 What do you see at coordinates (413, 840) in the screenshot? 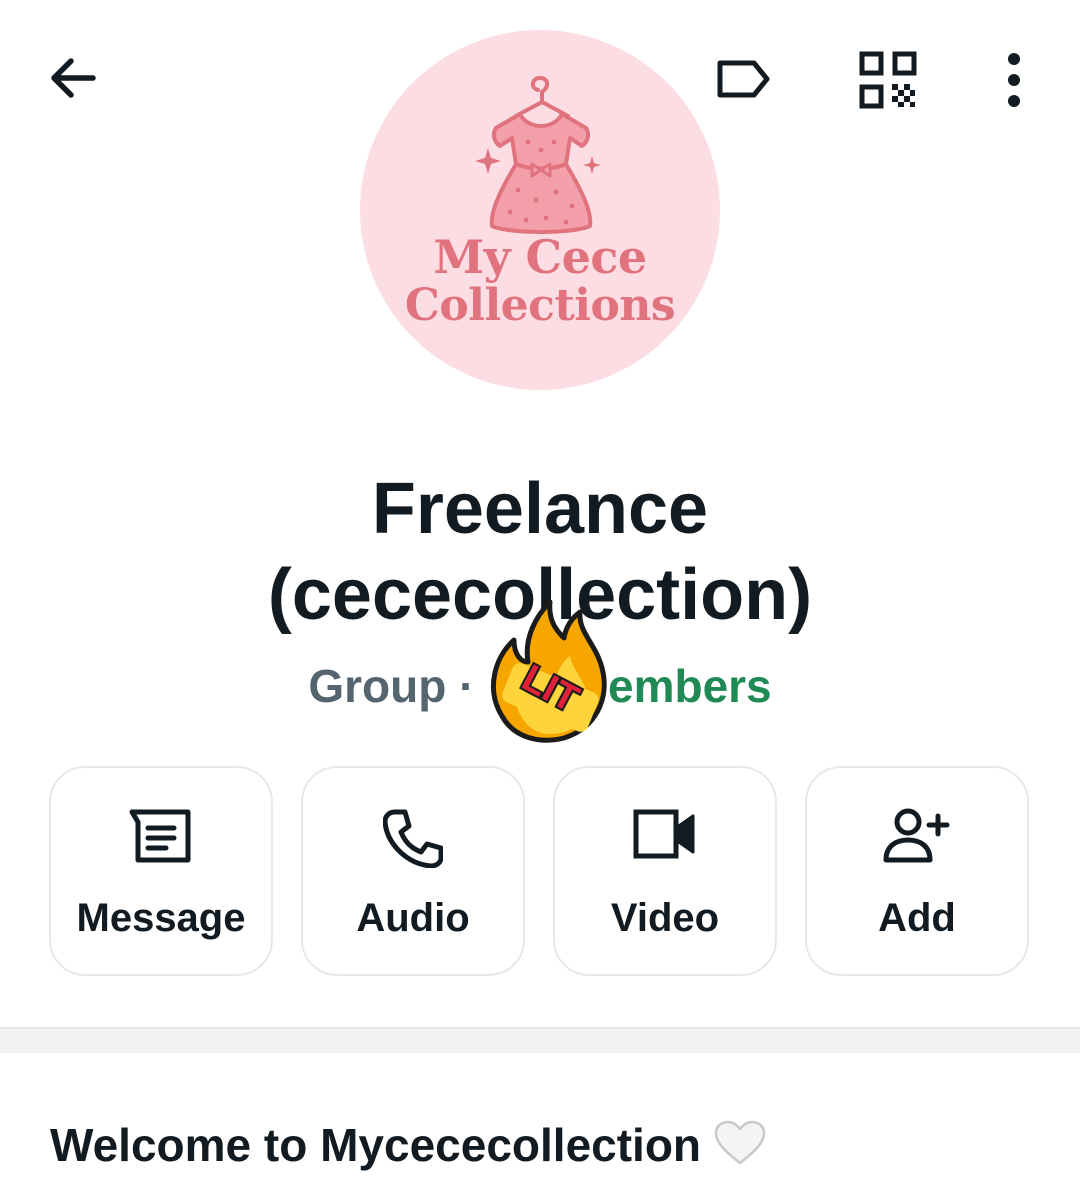
I see `phone-icon` at bounding box center [413, 840].